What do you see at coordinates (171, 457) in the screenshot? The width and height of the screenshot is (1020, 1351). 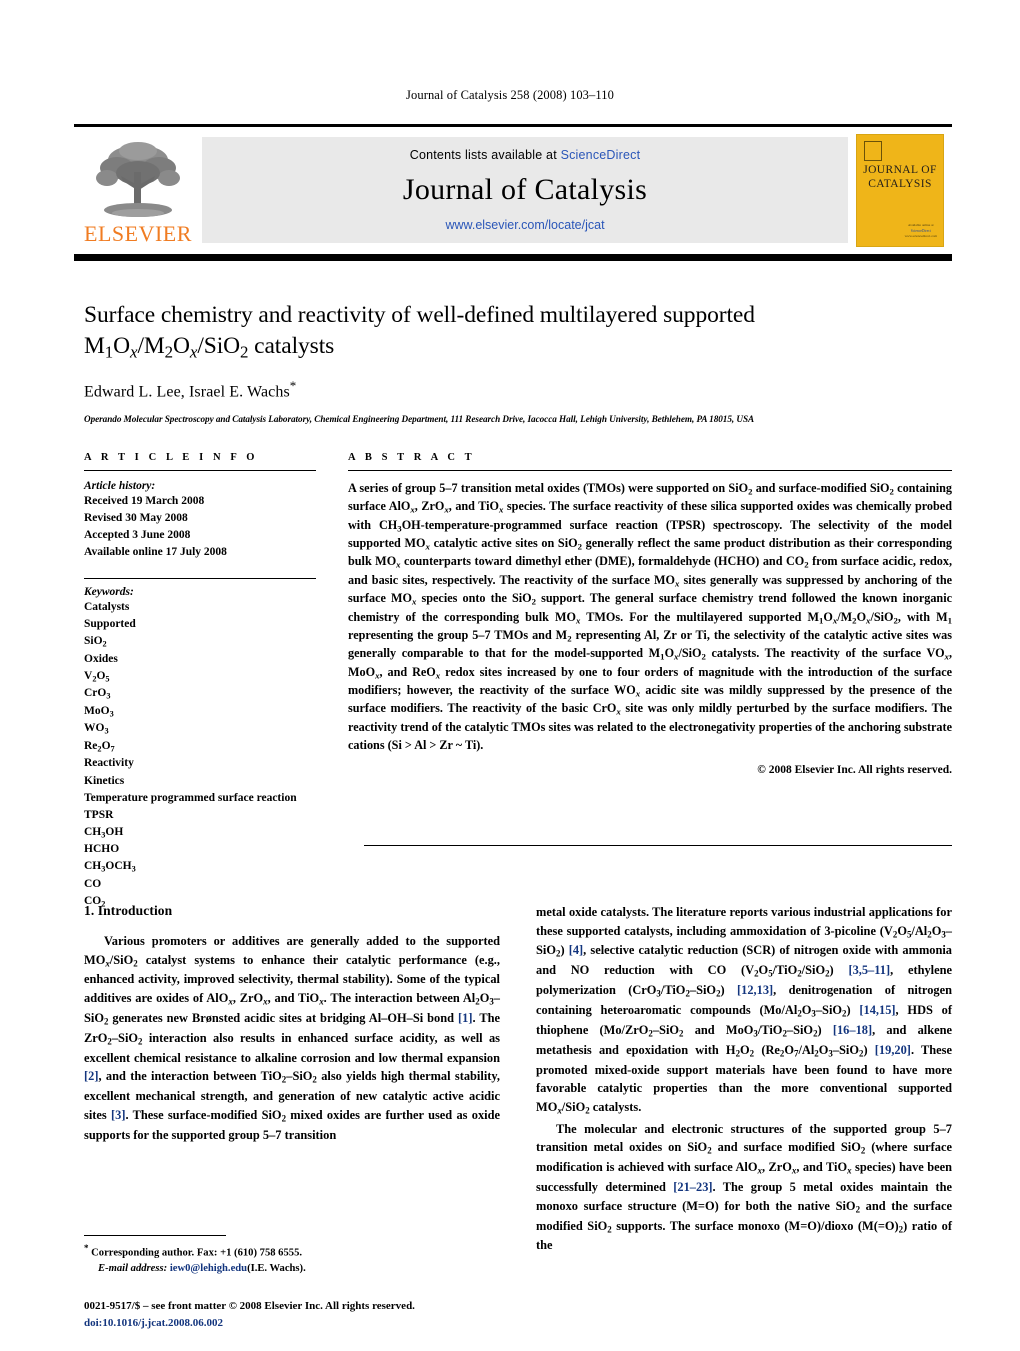 I see `article-info-label: A R T I C L E I N F O` at bounding box center [171, 457].